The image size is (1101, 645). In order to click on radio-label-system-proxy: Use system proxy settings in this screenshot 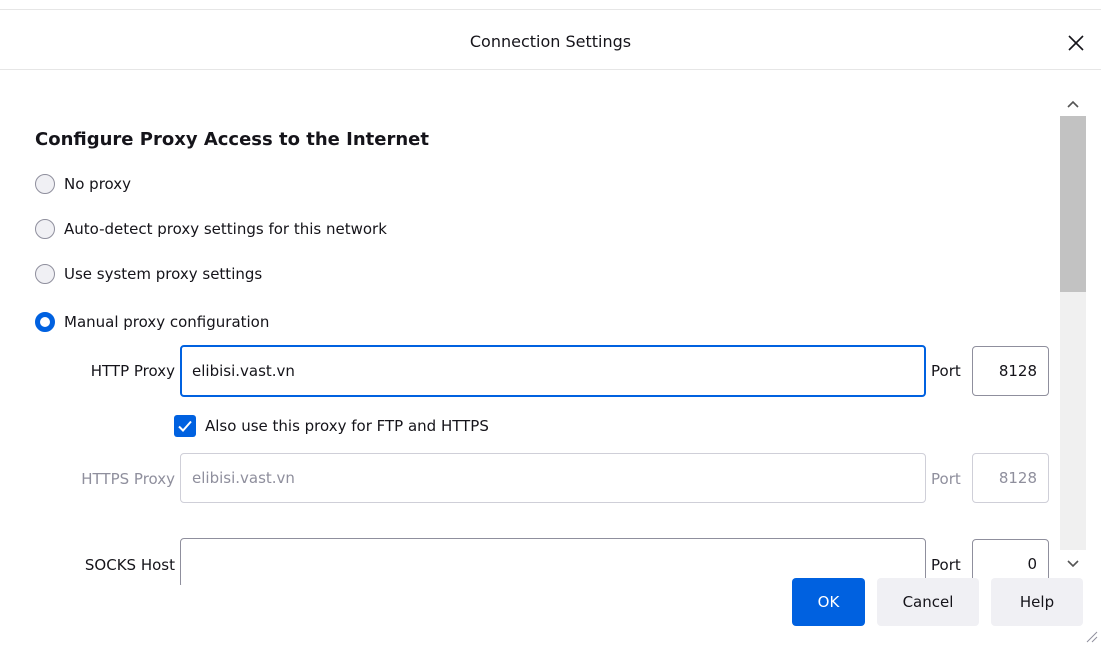, I will do `click(163, 274)`.